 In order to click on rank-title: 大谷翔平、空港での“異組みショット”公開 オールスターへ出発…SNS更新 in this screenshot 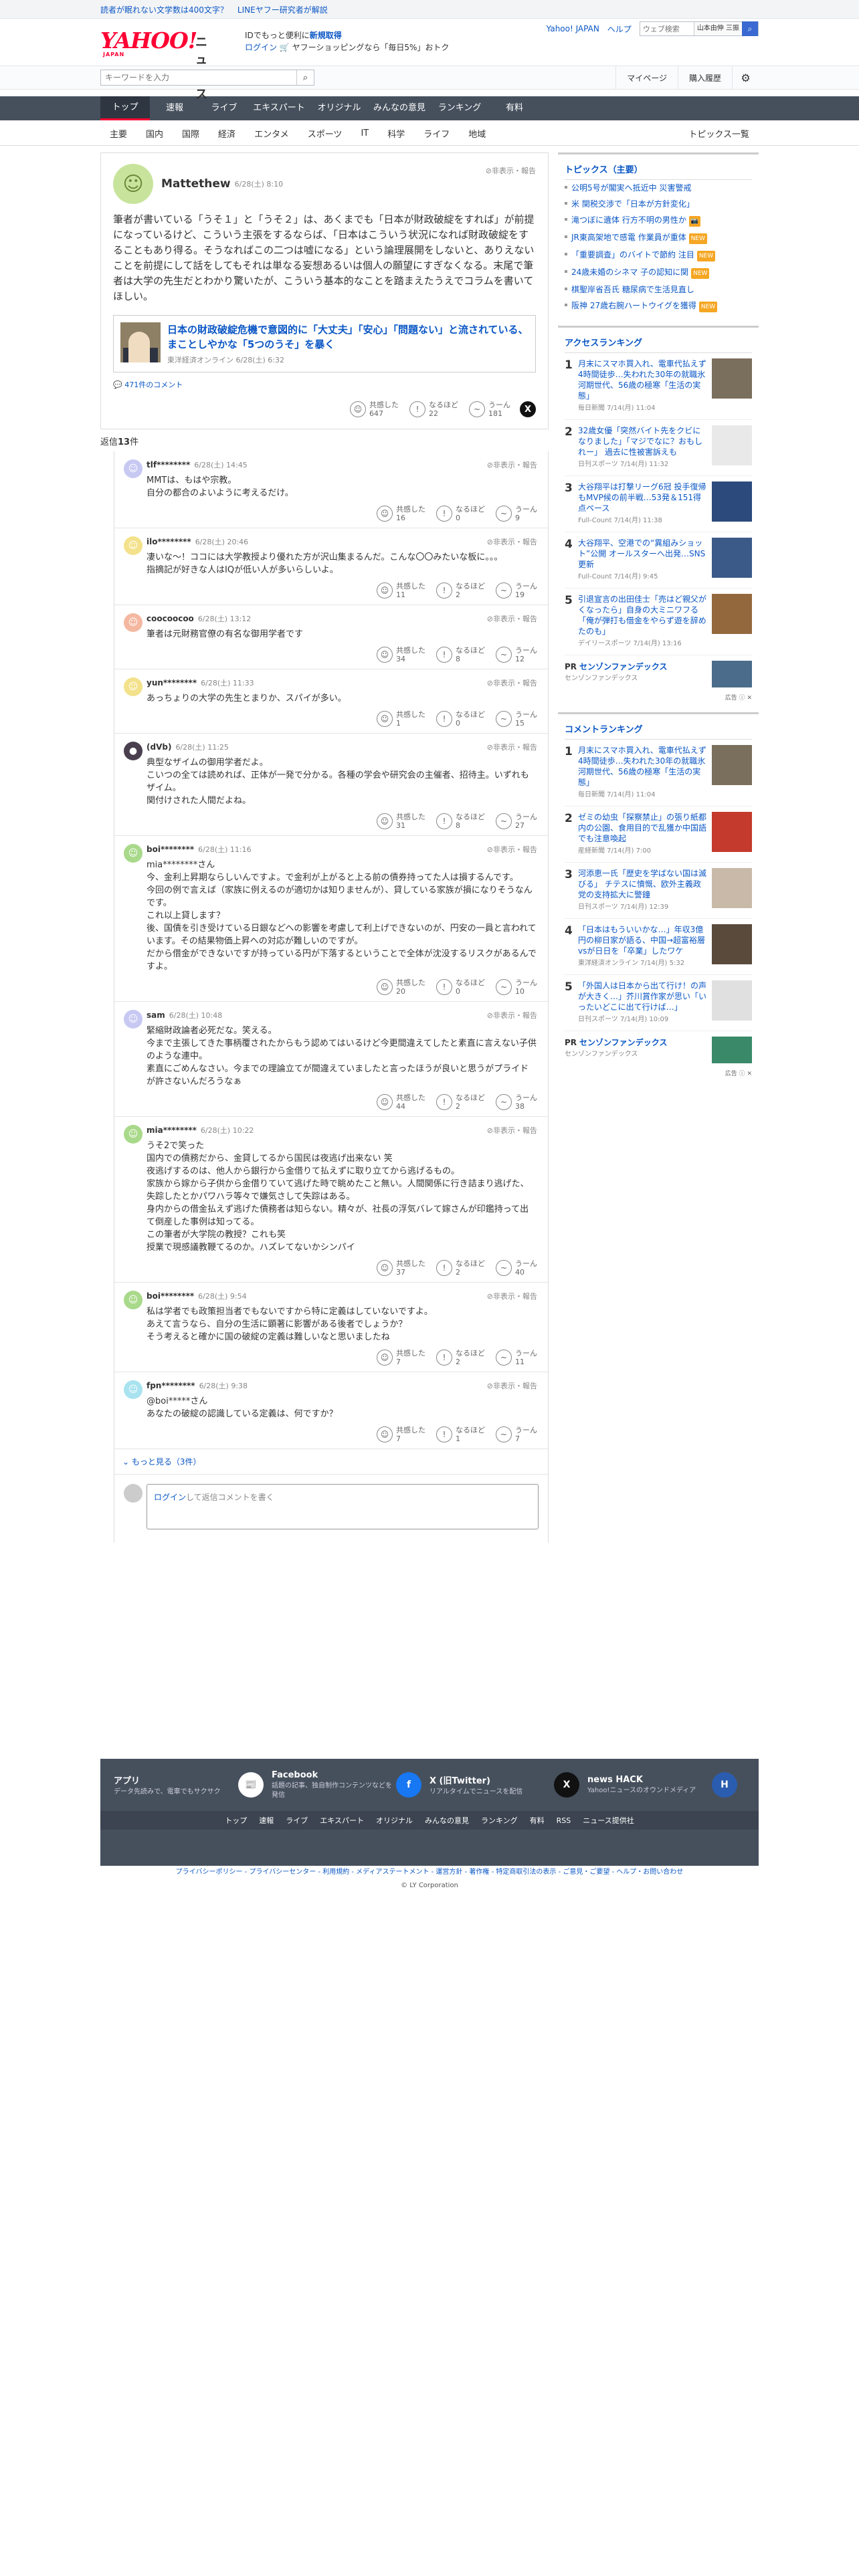, I will do `click(642, 554)`.